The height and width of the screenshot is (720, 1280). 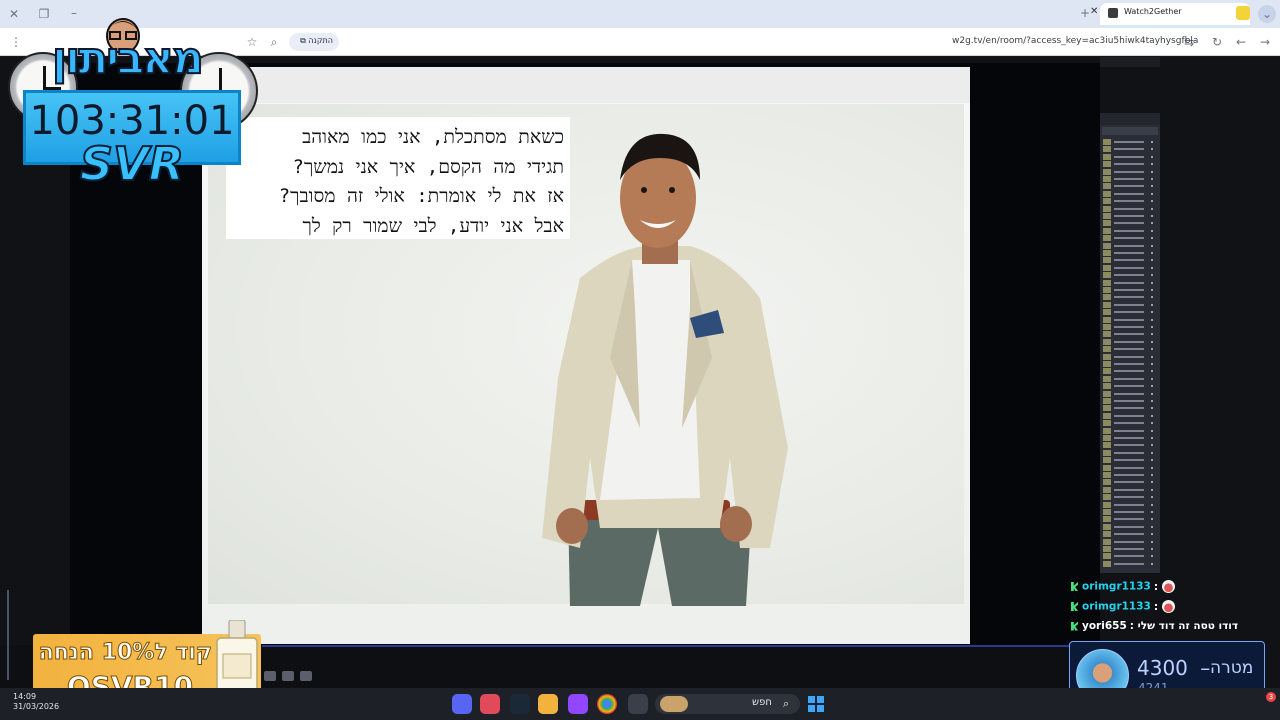 I want to click on search-icon: ⌕, so click(x=274, y=42).